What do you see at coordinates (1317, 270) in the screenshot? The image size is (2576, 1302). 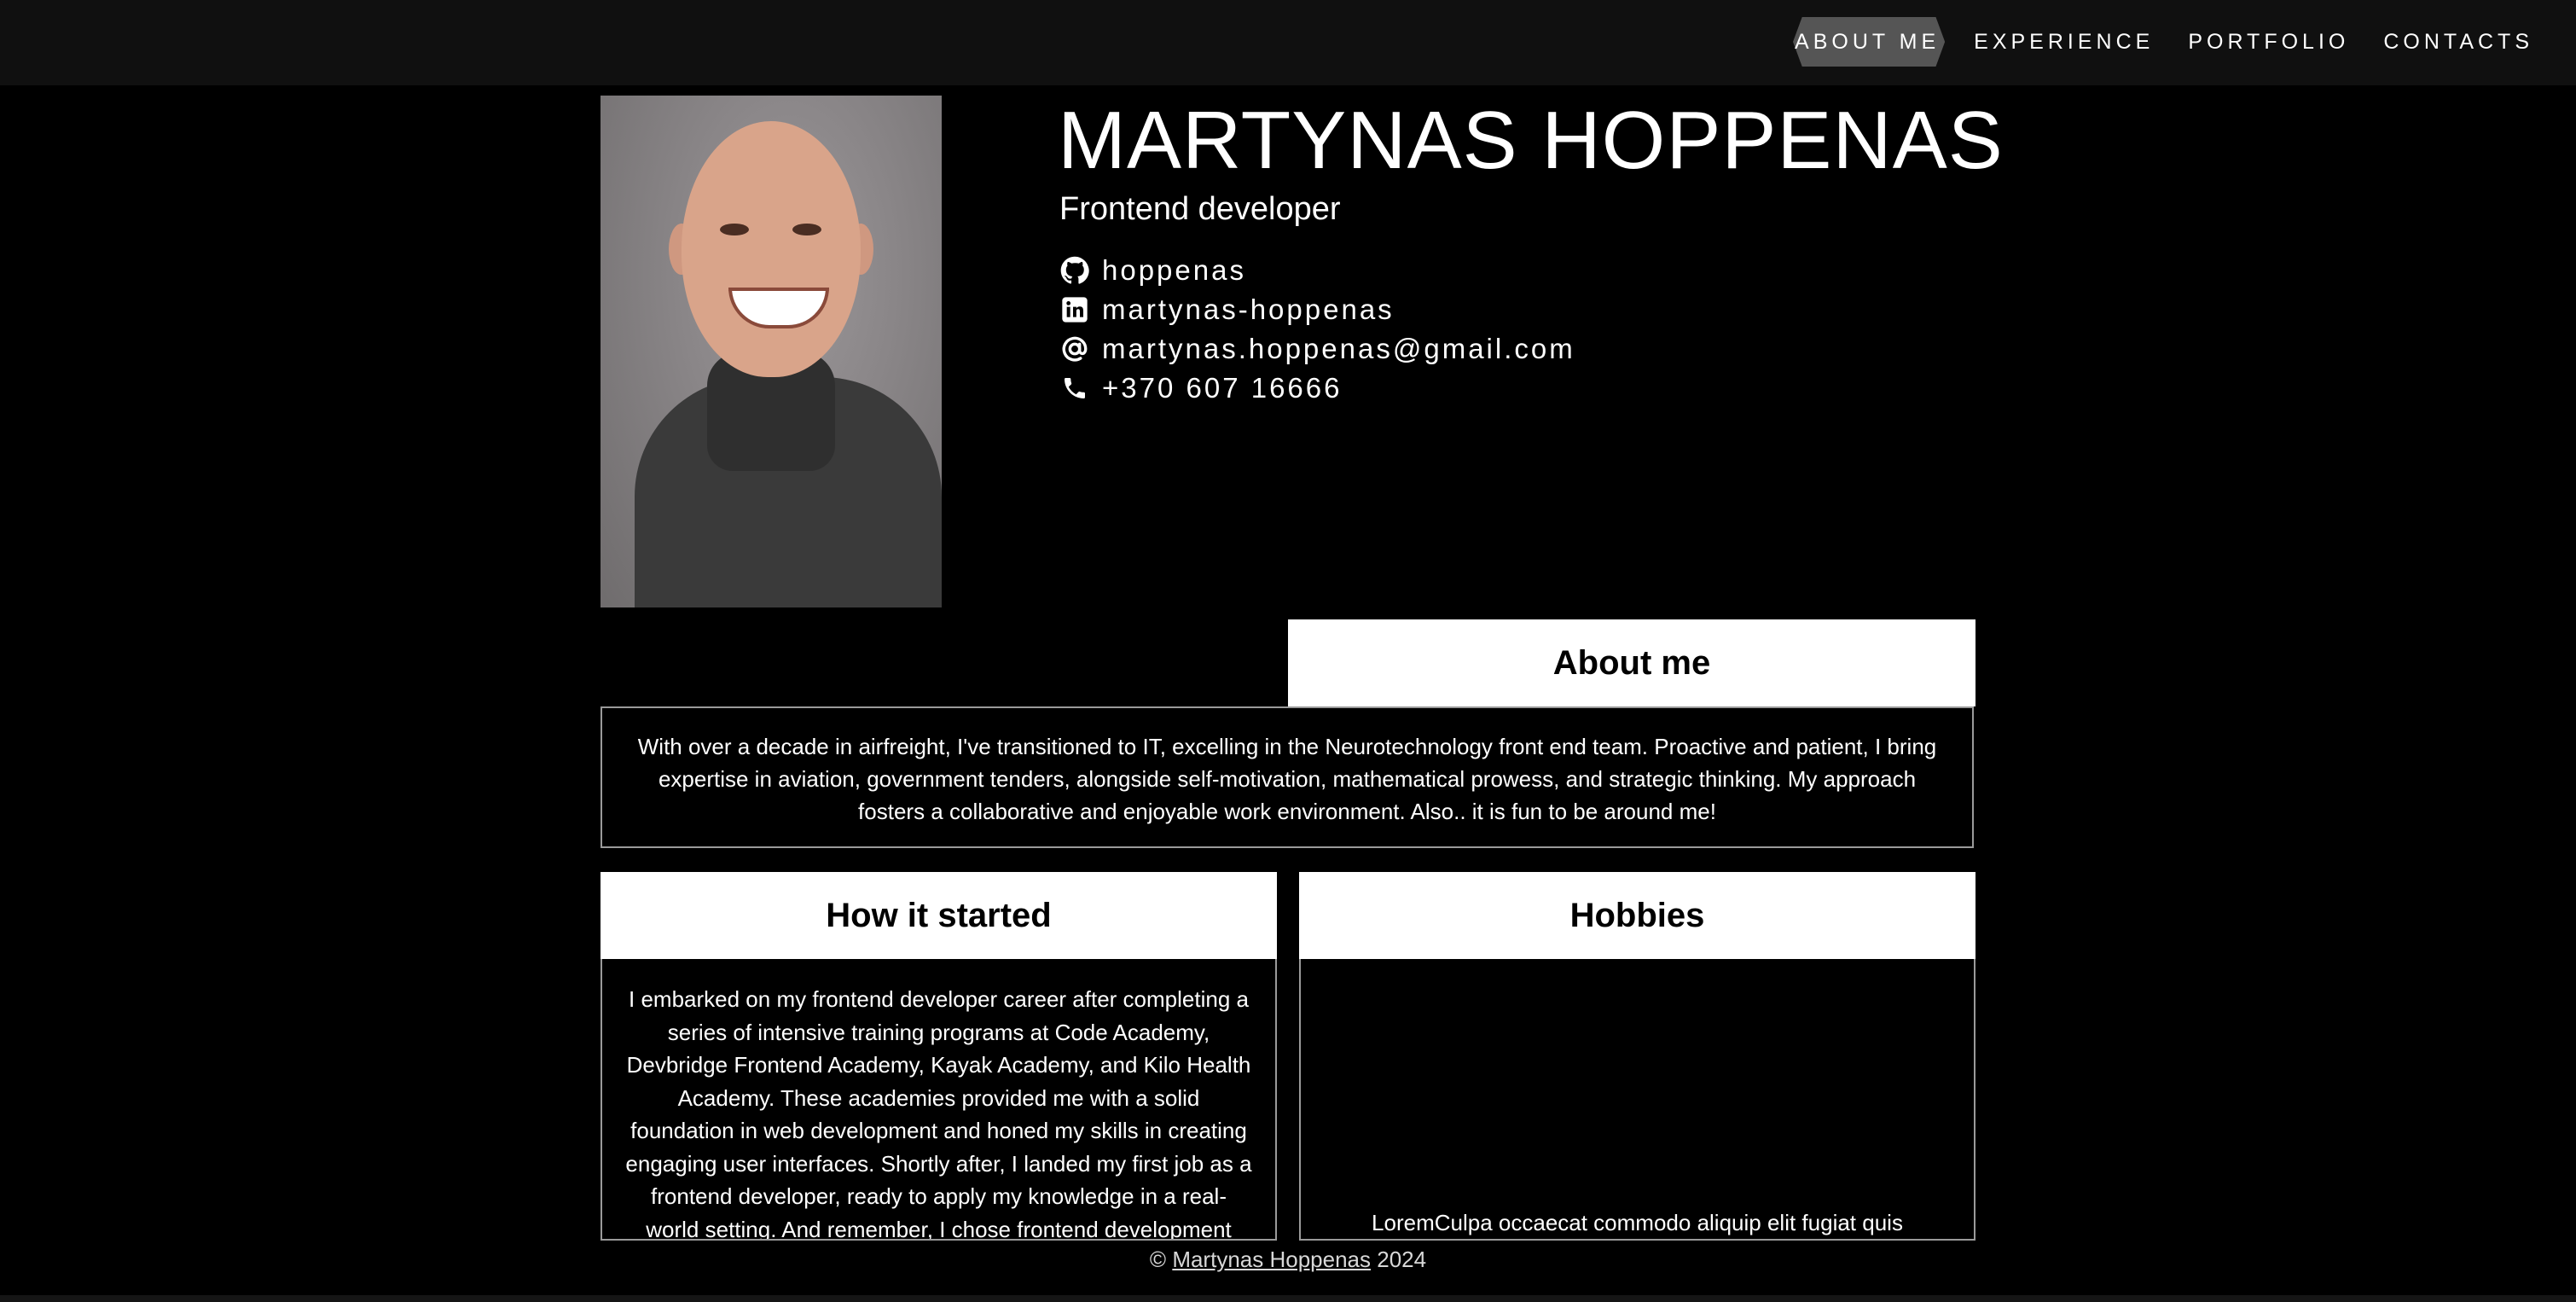 I see `contact-github: hoppenas` at bounding box center [1317, 270].